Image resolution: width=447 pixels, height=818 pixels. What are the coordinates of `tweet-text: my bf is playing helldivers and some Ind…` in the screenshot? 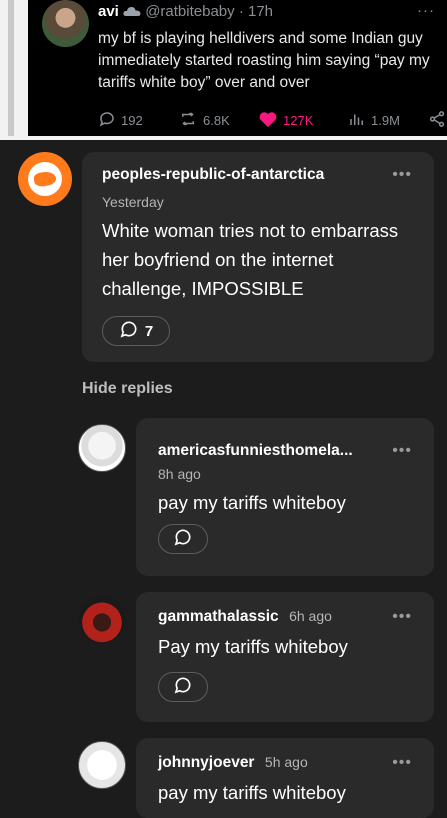 It's located at (264, 60).